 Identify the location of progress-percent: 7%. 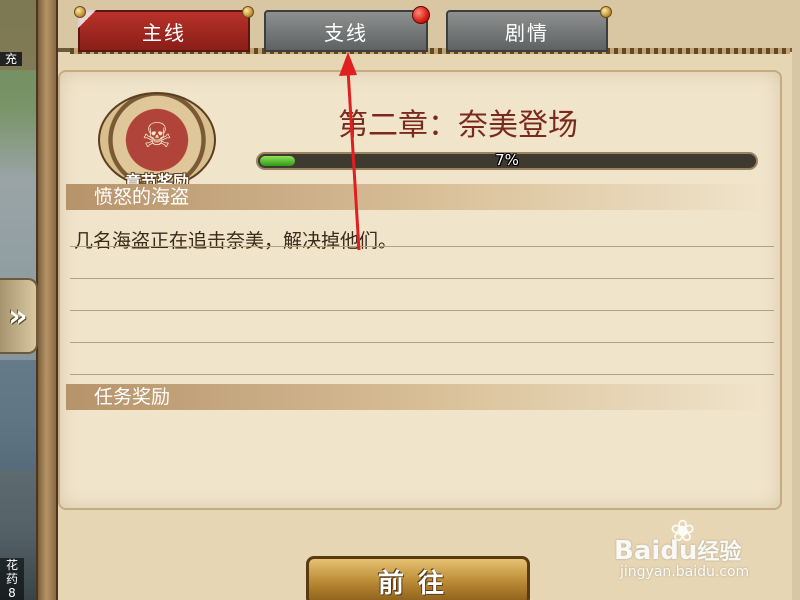
(507, 160).